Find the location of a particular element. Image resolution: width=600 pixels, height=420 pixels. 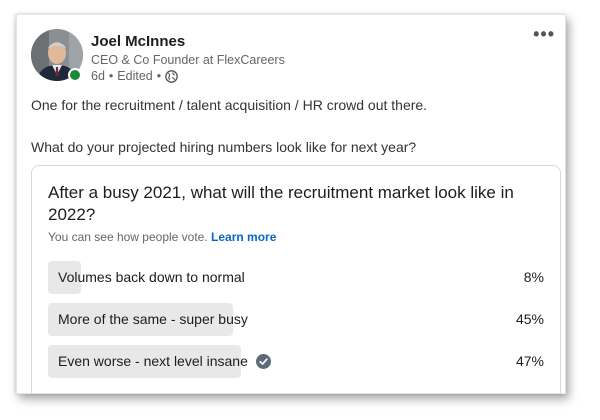

globe-icon is located at coordinates (171, 76).